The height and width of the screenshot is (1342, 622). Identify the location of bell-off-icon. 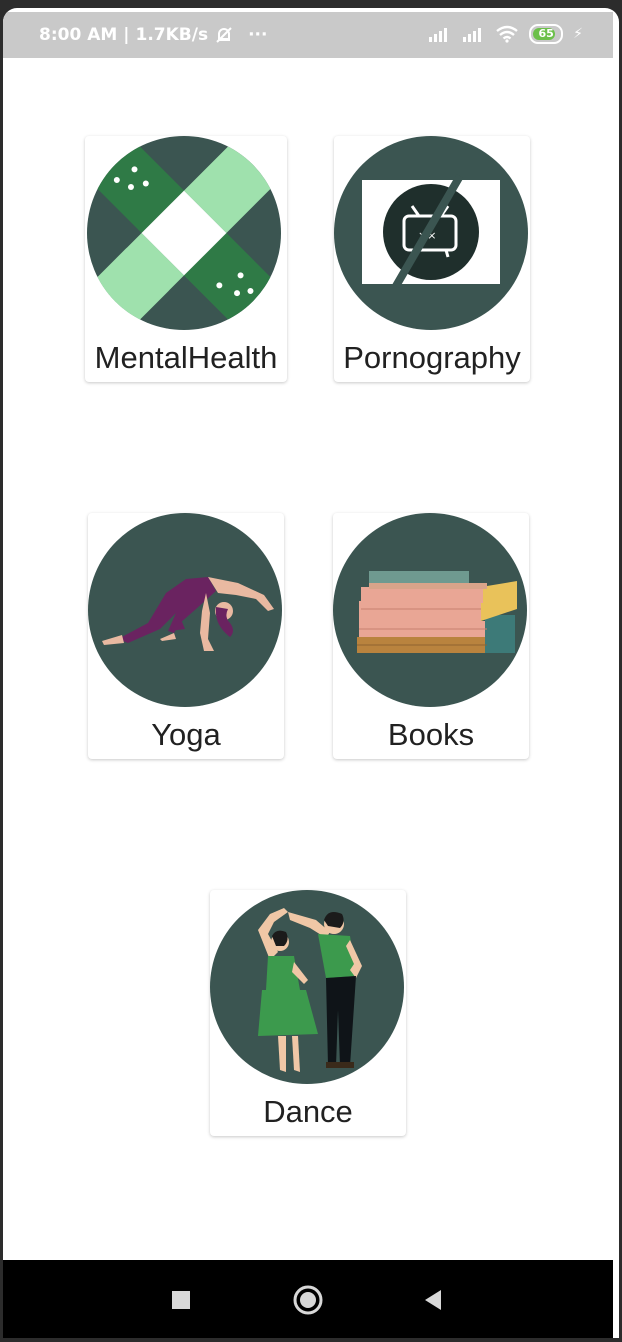
(224, 35).